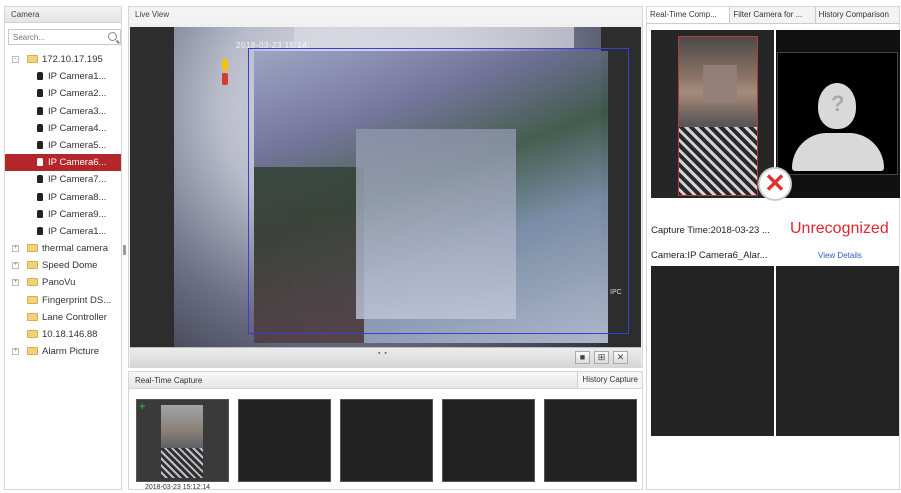  I want to click on placeholder-frame: ?, so click(837, 113).